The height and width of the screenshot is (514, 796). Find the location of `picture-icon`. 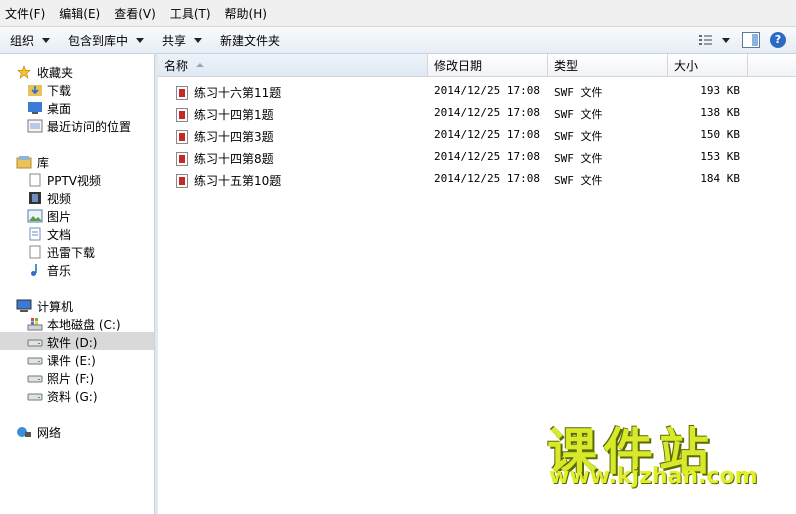

picture-icon is located at coordinates (35, 216).